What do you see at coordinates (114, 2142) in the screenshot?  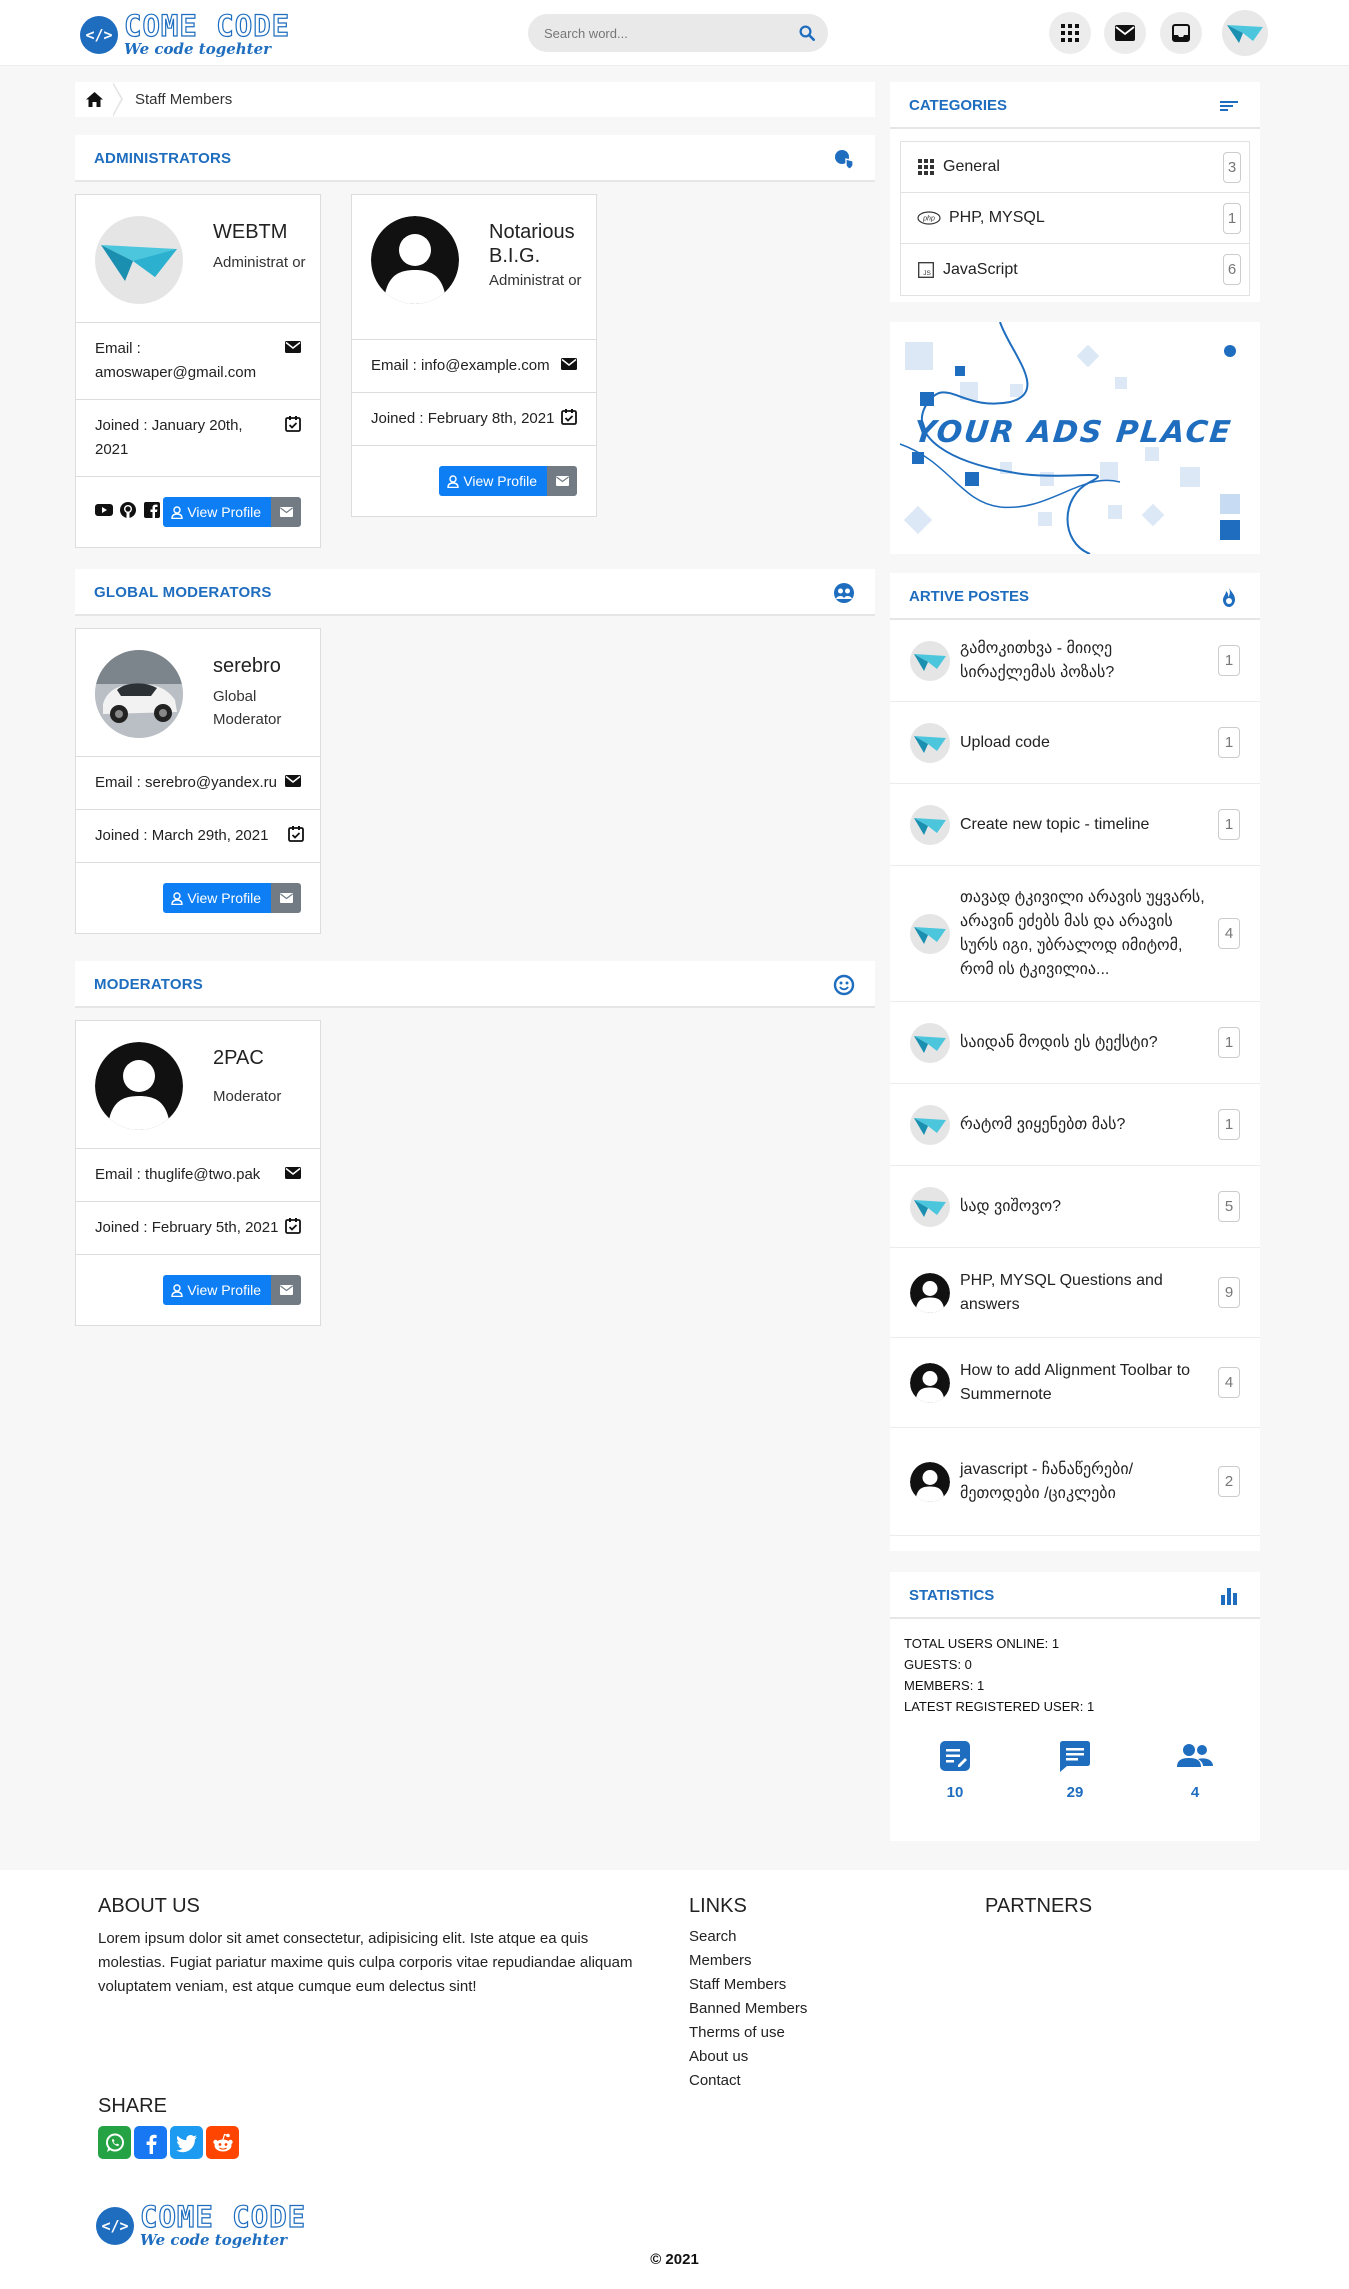 I see `whatsapp-icon` at bounding box center [114, 2142].